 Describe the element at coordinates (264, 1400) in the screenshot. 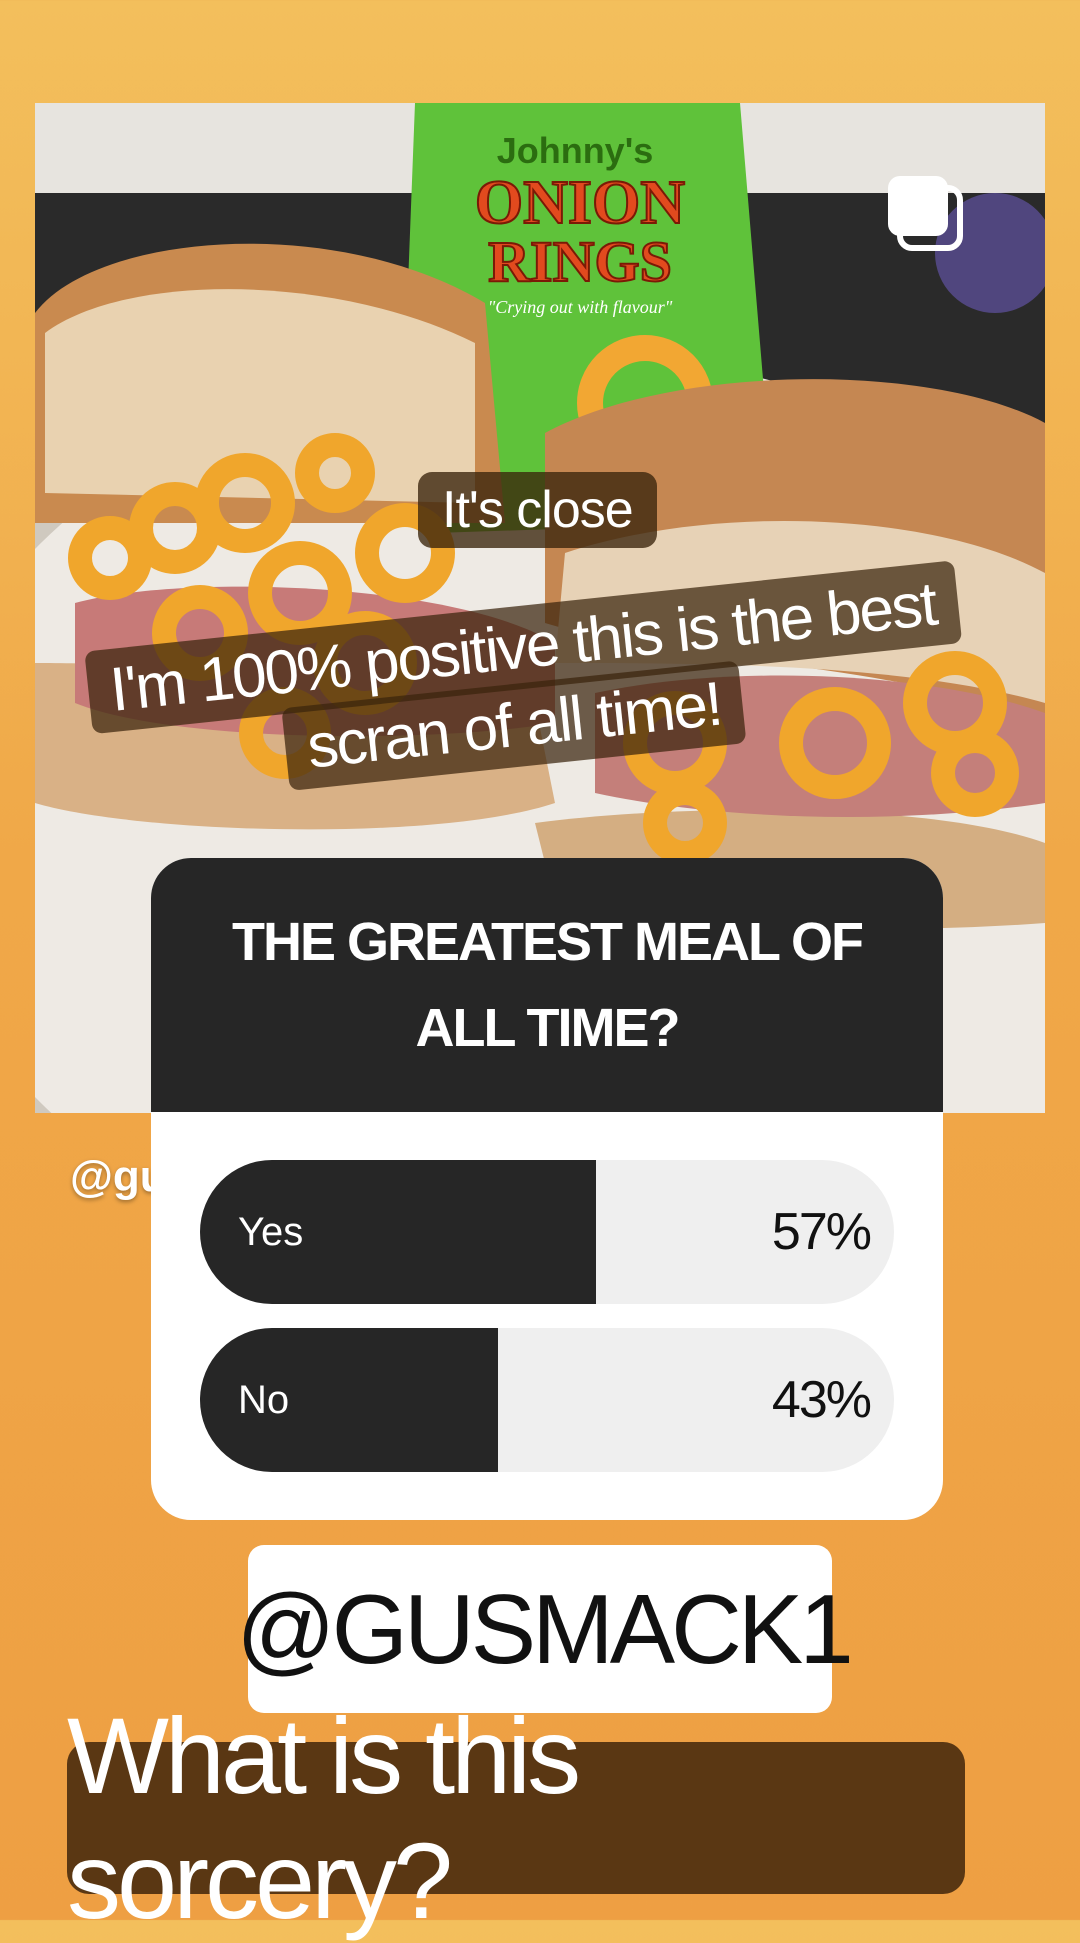

I see `poll-option-label: No` at that location.